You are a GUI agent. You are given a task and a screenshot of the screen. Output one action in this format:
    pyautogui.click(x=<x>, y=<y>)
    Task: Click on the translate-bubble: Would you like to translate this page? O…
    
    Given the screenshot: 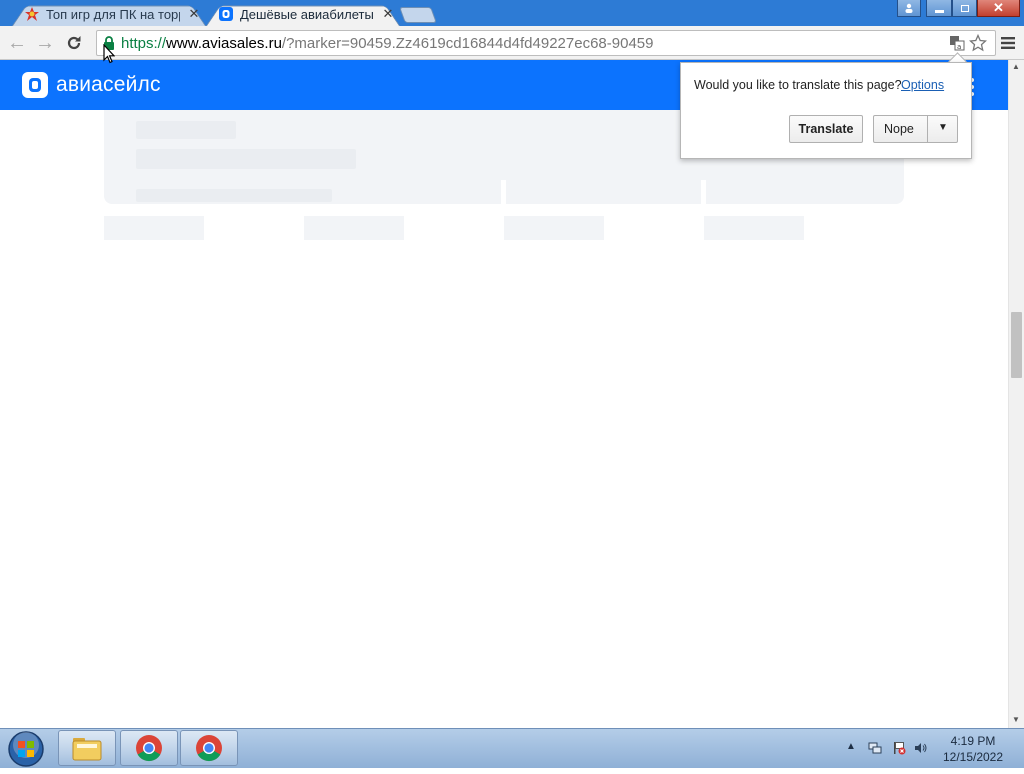 What is the action you would take?
    pyautogui.click(x=826, y=110)
    